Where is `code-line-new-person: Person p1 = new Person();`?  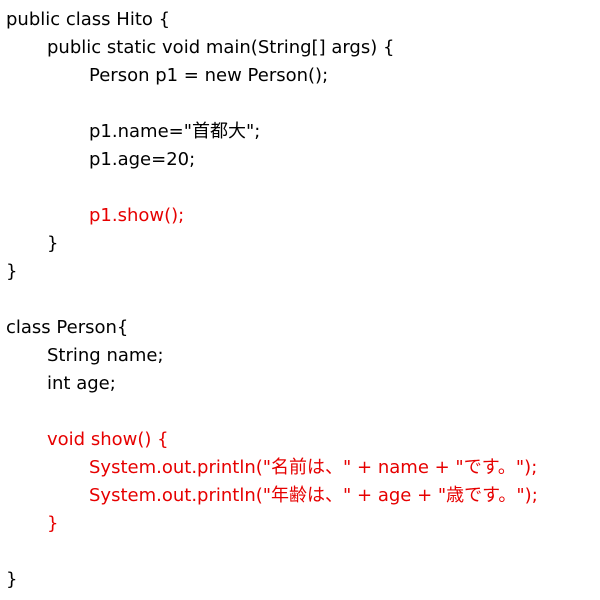
code-line-new-person: Person p1 = new Person(); is located at coordinates (209, 75).